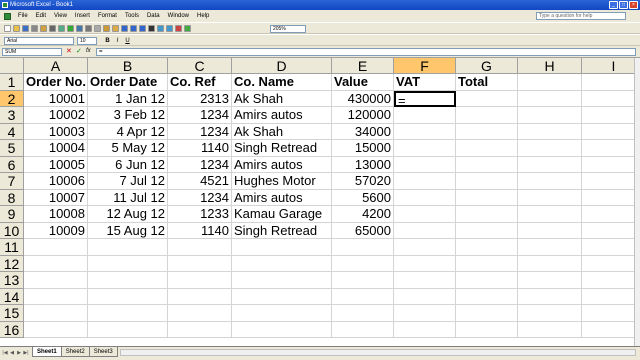 The height and width of the screenshot is (360, 640). What do you see at coordinates (178, 28) in the screenshot?
I see `chart-icon` at bounding box center [178, 28].